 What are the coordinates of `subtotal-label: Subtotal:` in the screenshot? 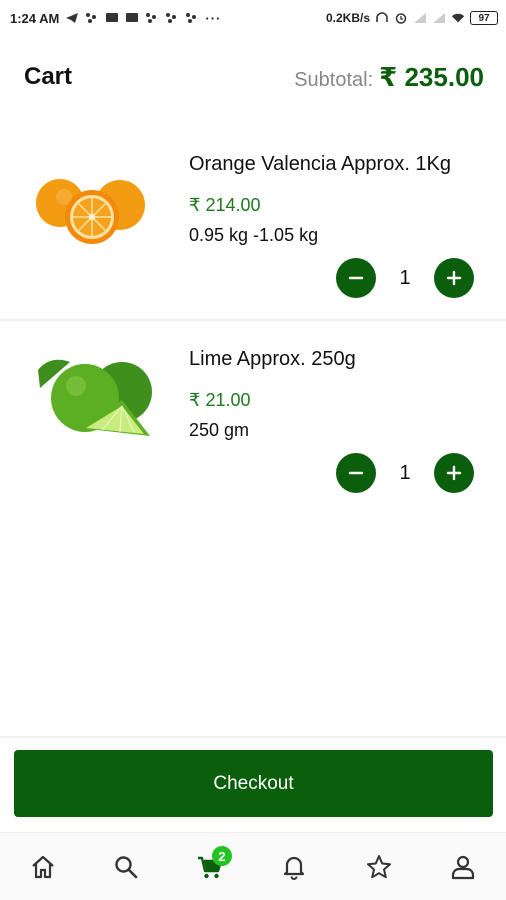 It's located at (334, 79).